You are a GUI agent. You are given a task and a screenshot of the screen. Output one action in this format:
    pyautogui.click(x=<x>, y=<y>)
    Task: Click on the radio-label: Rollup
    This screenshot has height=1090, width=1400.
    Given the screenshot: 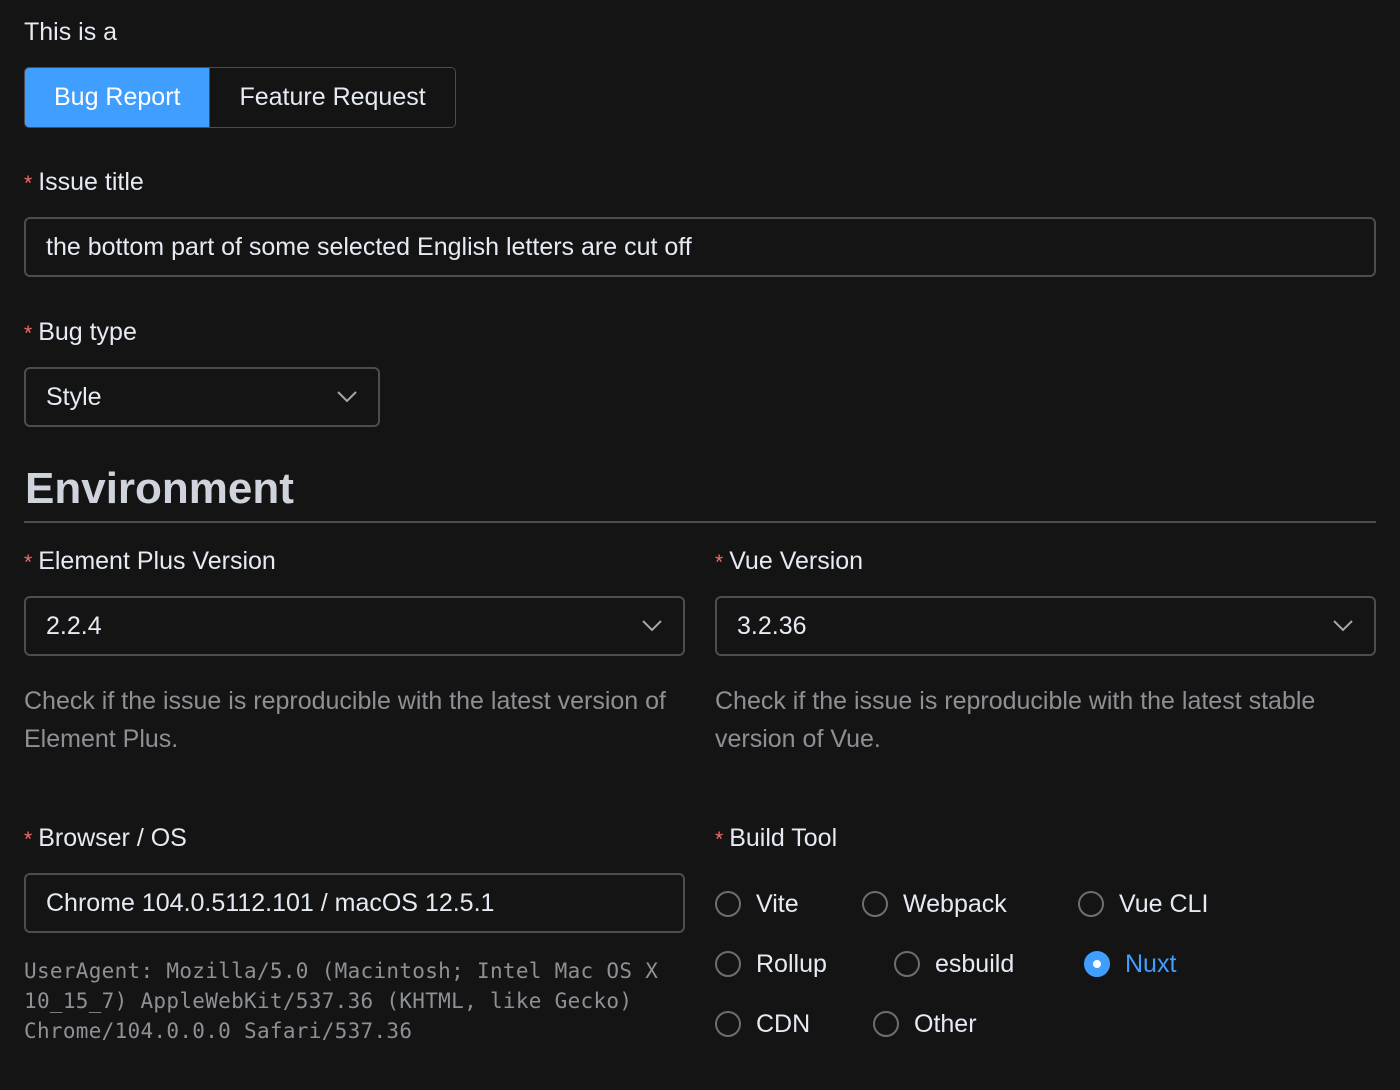 What is the action you would take?
    pyautogui.click(x=791, y=963)
    